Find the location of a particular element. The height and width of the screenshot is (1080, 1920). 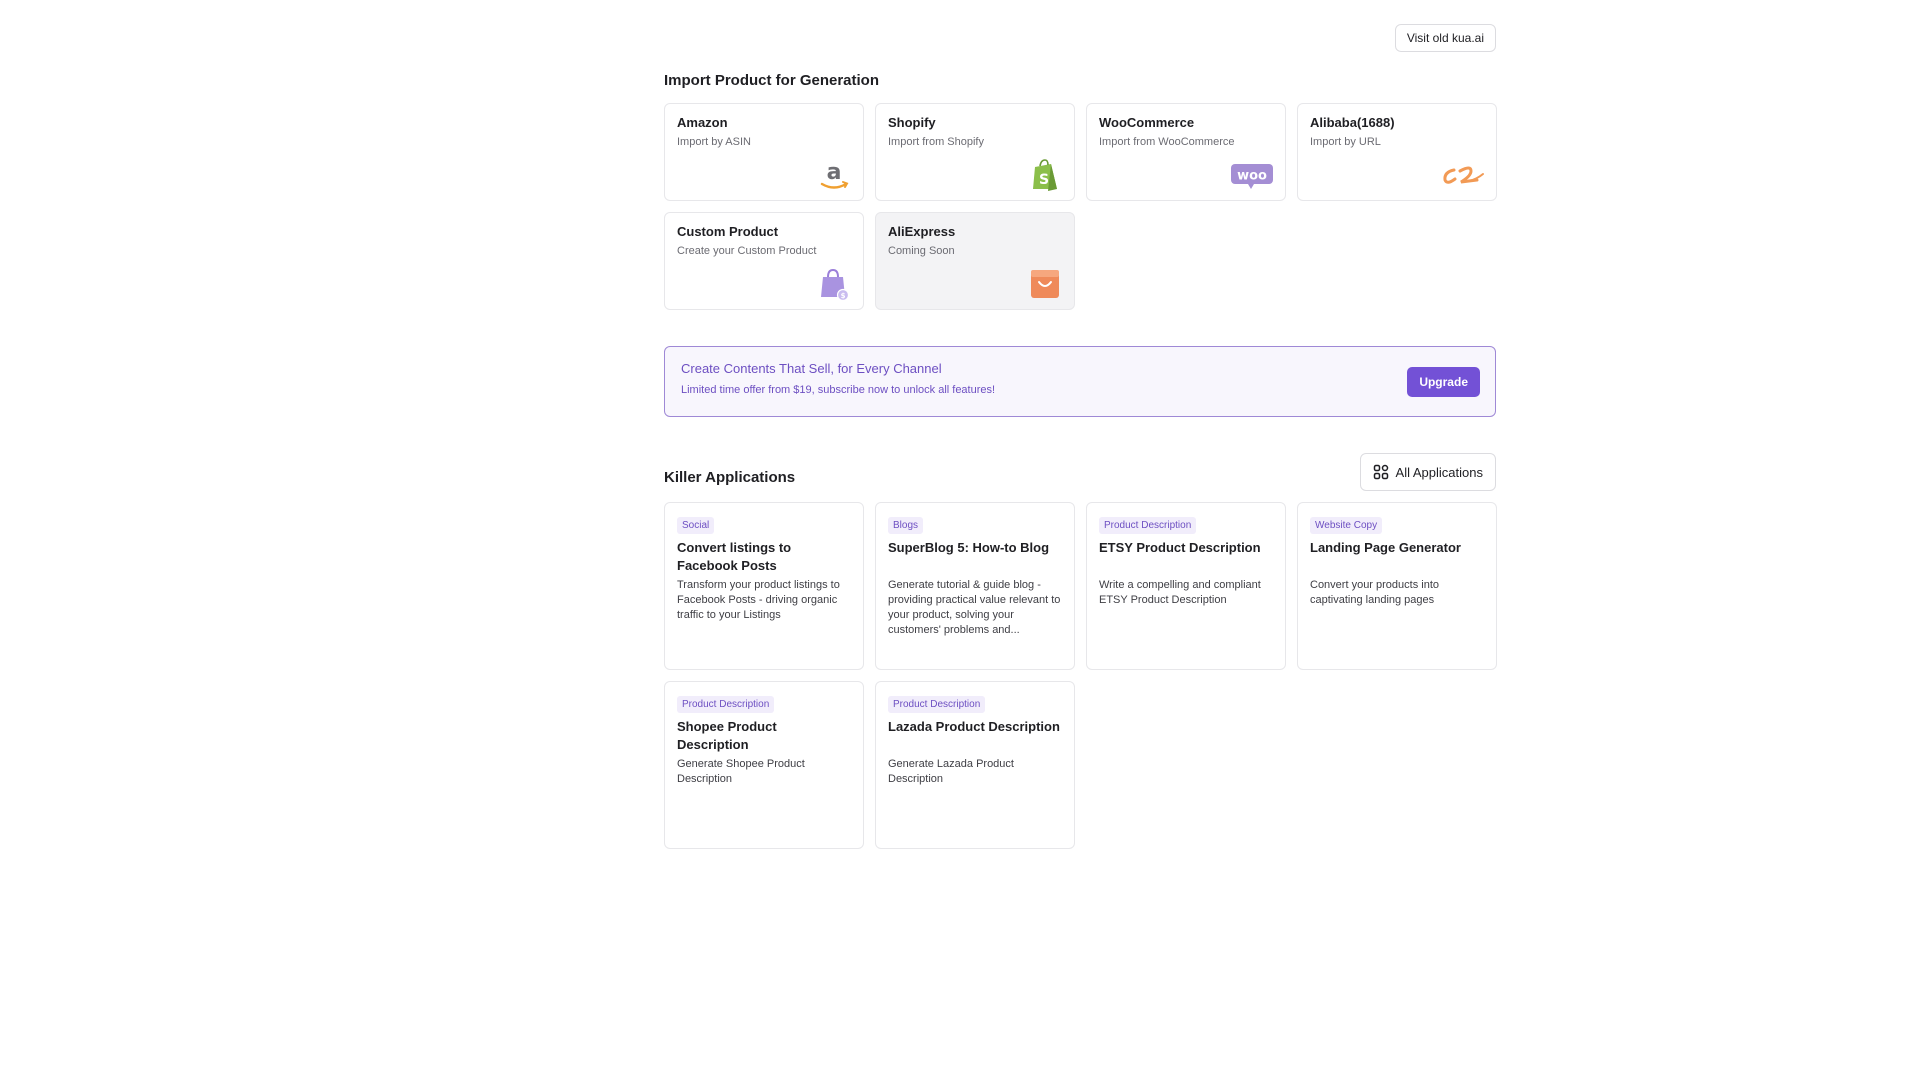

category-tag: Social is located at coordinates (696, 525).